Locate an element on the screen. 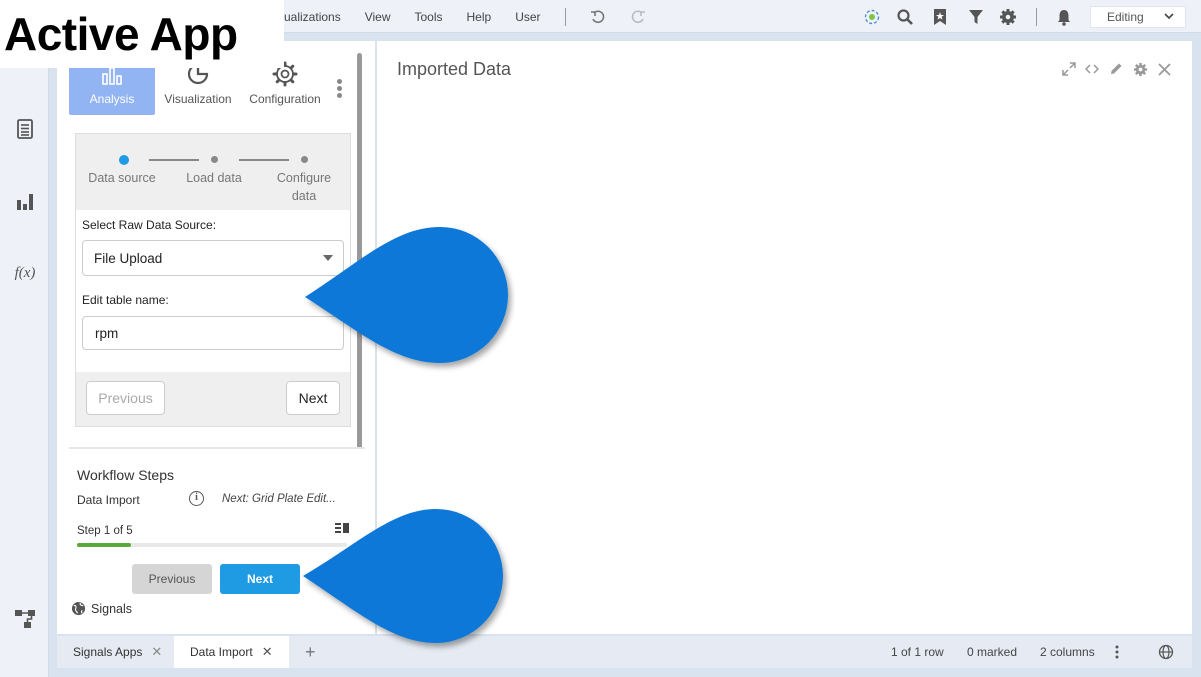 The width and height of the screenshot is (1201, 677). workflow-previous-button: Previous is located at coordinates (172, 579).